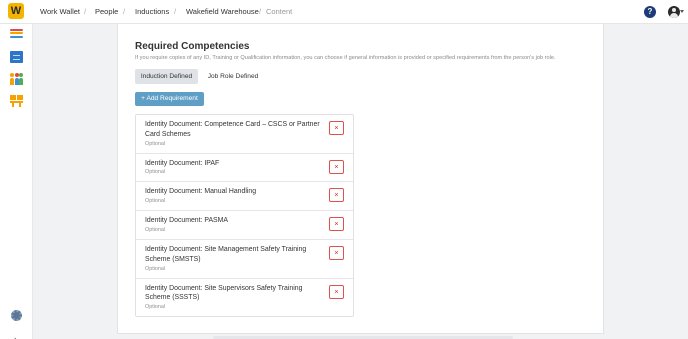  I want to click on chevron-right-icon: ›, so click(15, 336).